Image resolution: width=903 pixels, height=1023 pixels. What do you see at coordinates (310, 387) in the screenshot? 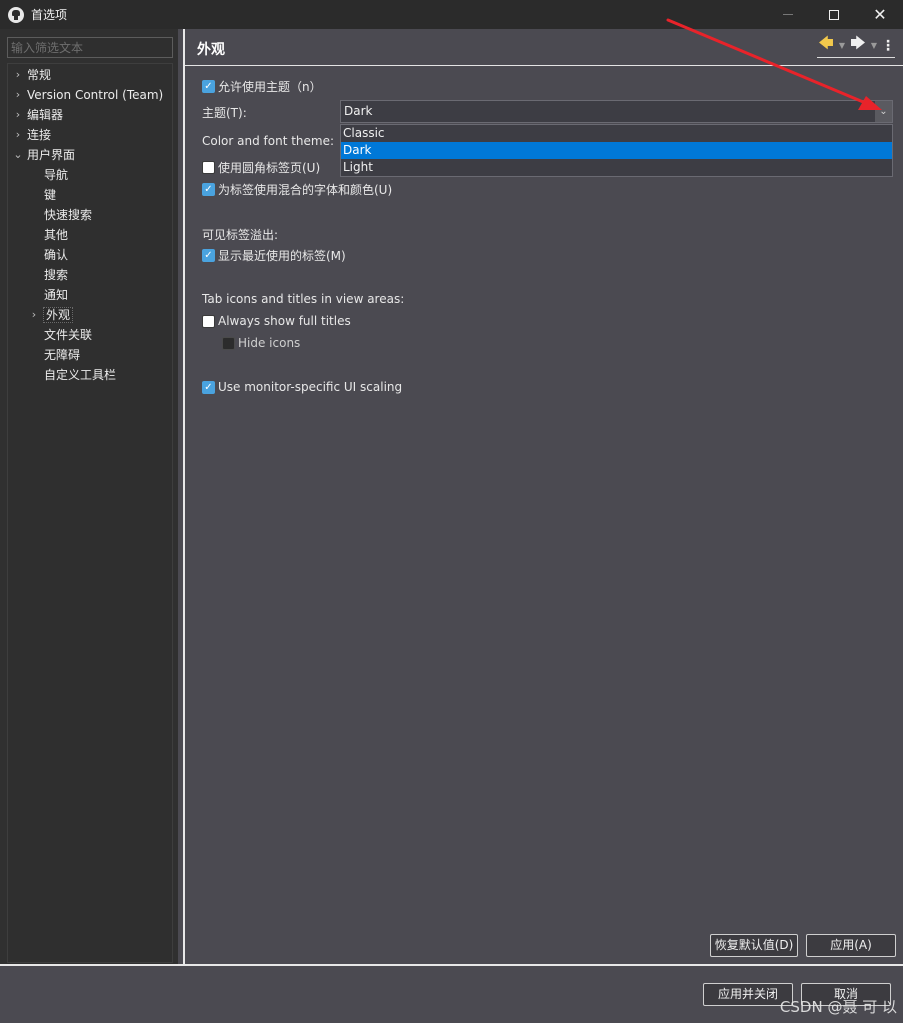
I see `checkbox-label: Use monitor-specific UI scaling` at bounding box center [310, 387].